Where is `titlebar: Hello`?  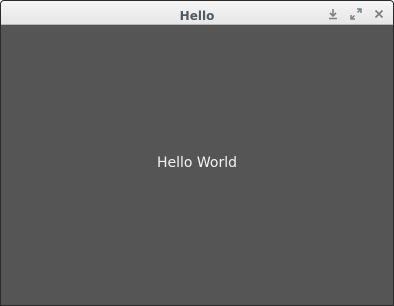
titlebar: Hello is located at coordinates (197, 13).